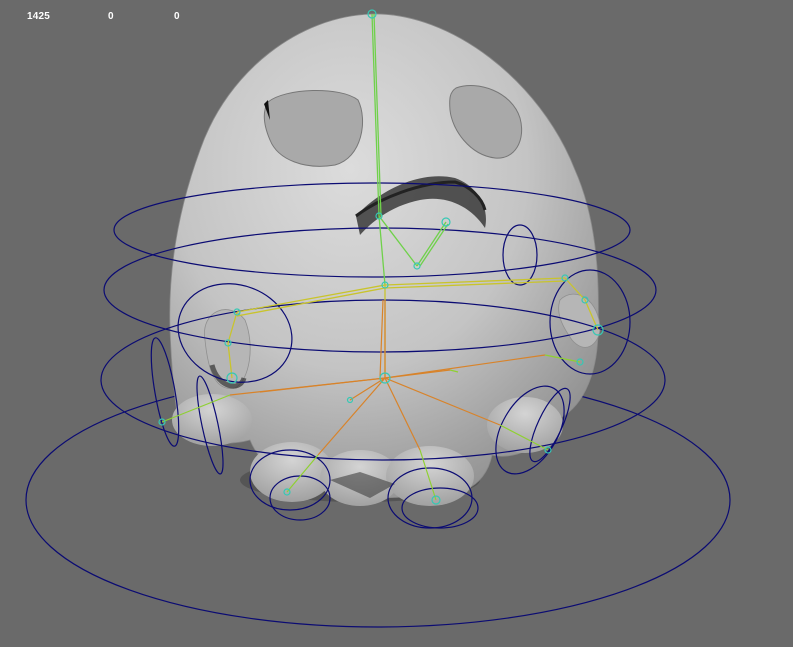 The image size is (793, 647). I want to click on hud-readout: 1425 0 0, so click(396, 15).